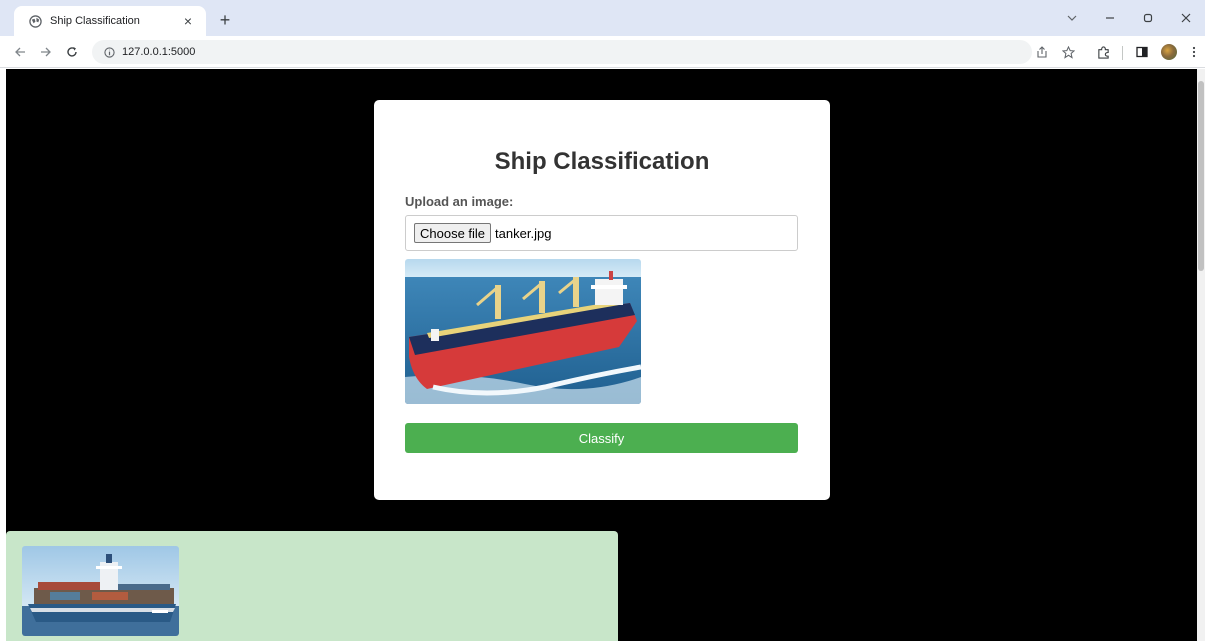  I want to click on browser-tab: Ship Classification ×, so click(110, 21).